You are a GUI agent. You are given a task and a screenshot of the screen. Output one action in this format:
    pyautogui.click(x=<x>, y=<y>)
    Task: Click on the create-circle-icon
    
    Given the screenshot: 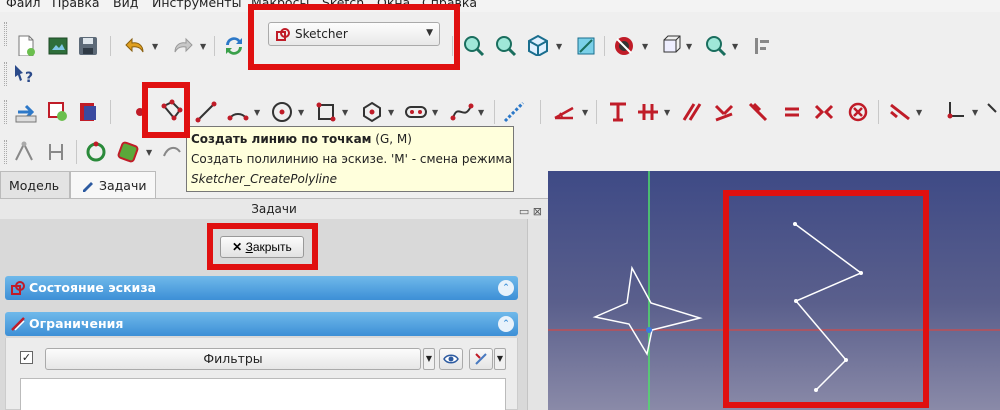 What is the action you would take?
    pyautogui.click(x=282, y=112)
    